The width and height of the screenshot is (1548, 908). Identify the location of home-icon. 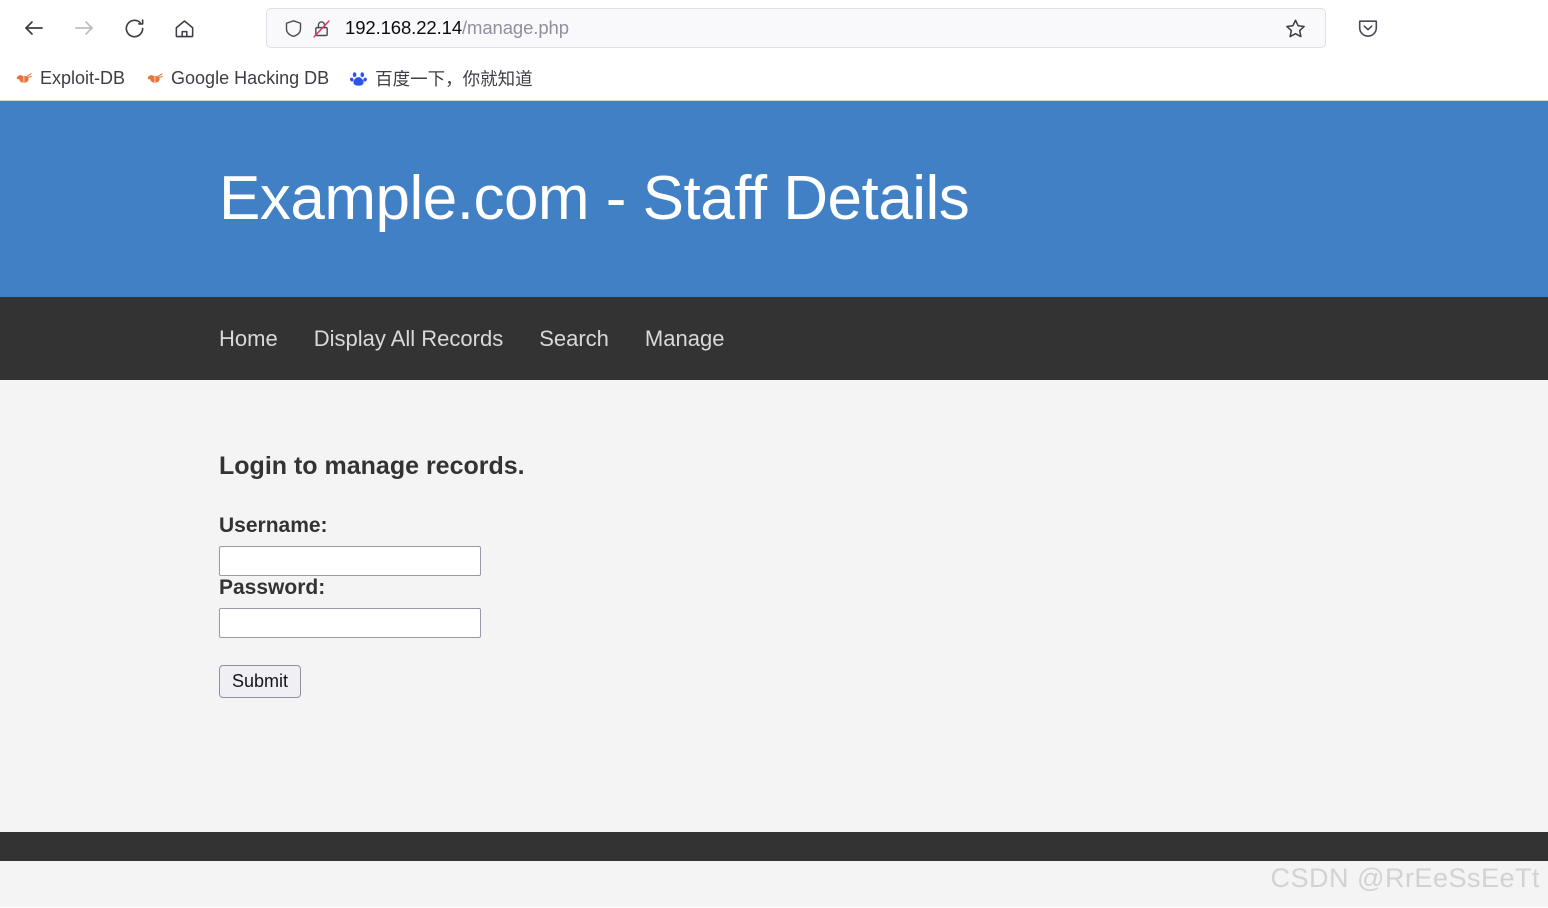
(184, 28).